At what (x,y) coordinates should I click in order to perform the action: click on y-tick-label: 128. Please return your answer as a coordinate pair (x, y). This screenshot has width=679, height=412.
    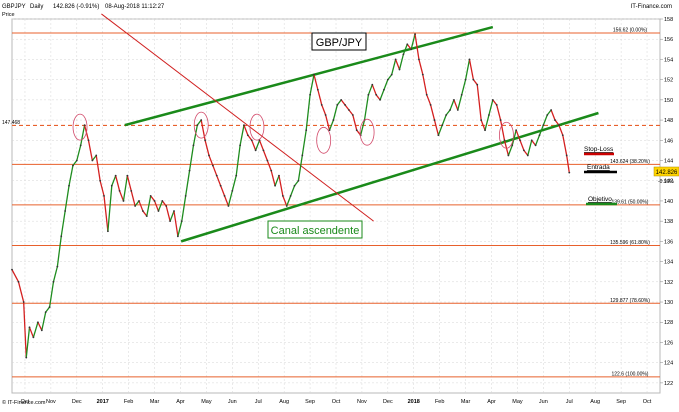
    Looking at the image, I should click on (668, 323).